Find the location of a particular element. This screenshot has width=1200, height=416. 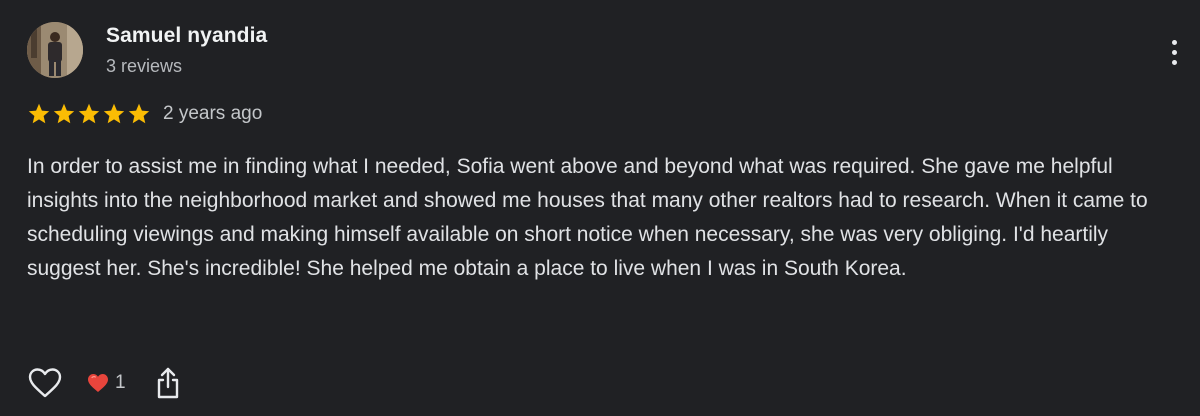

star-rating is located at coordinates (89, 114).